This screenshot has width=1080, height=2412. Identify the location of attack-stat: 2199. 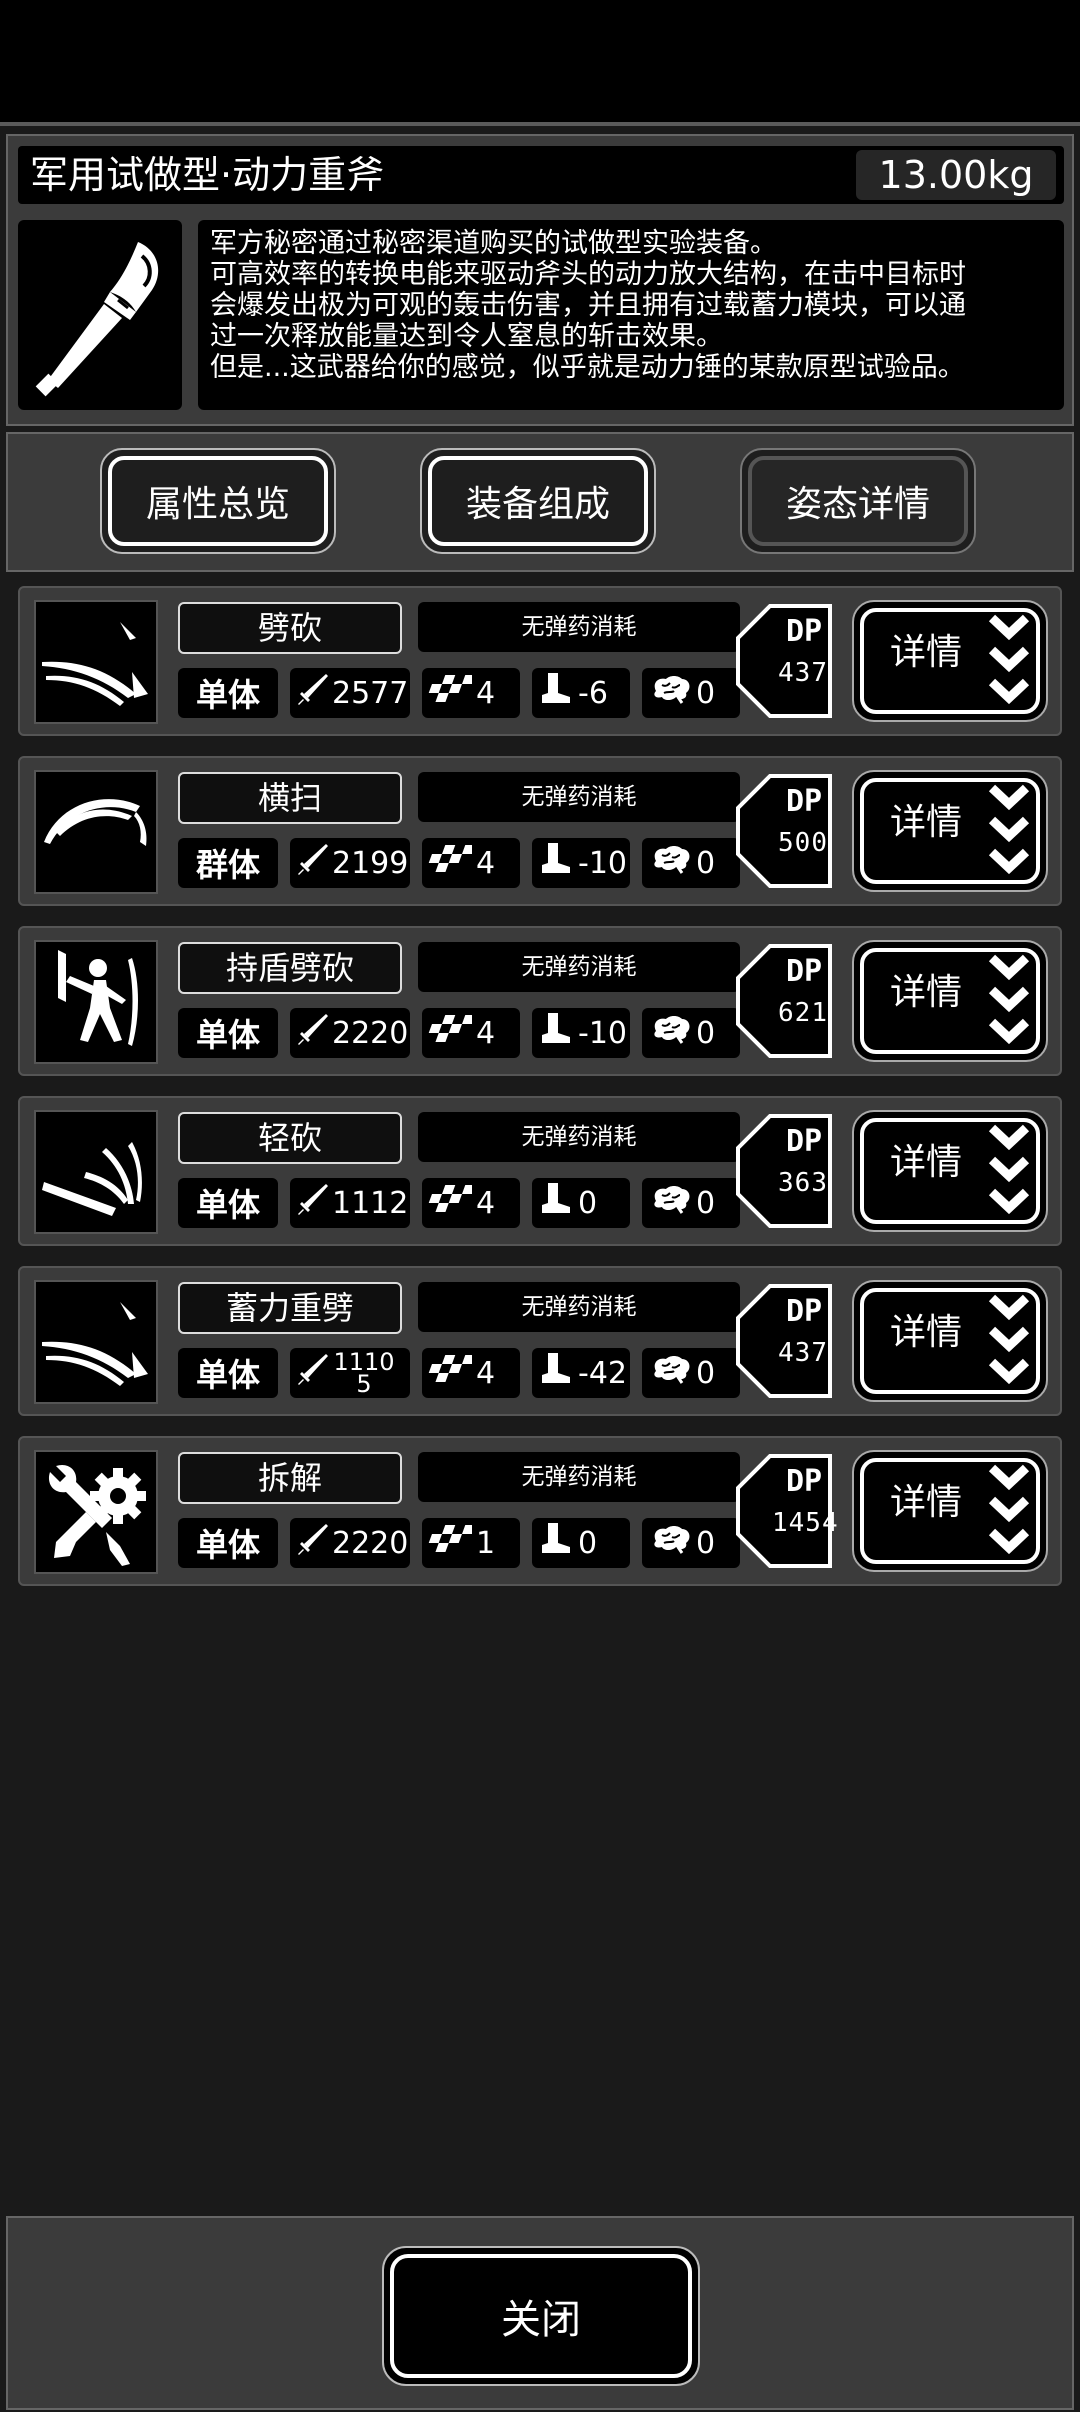
(350, 863).